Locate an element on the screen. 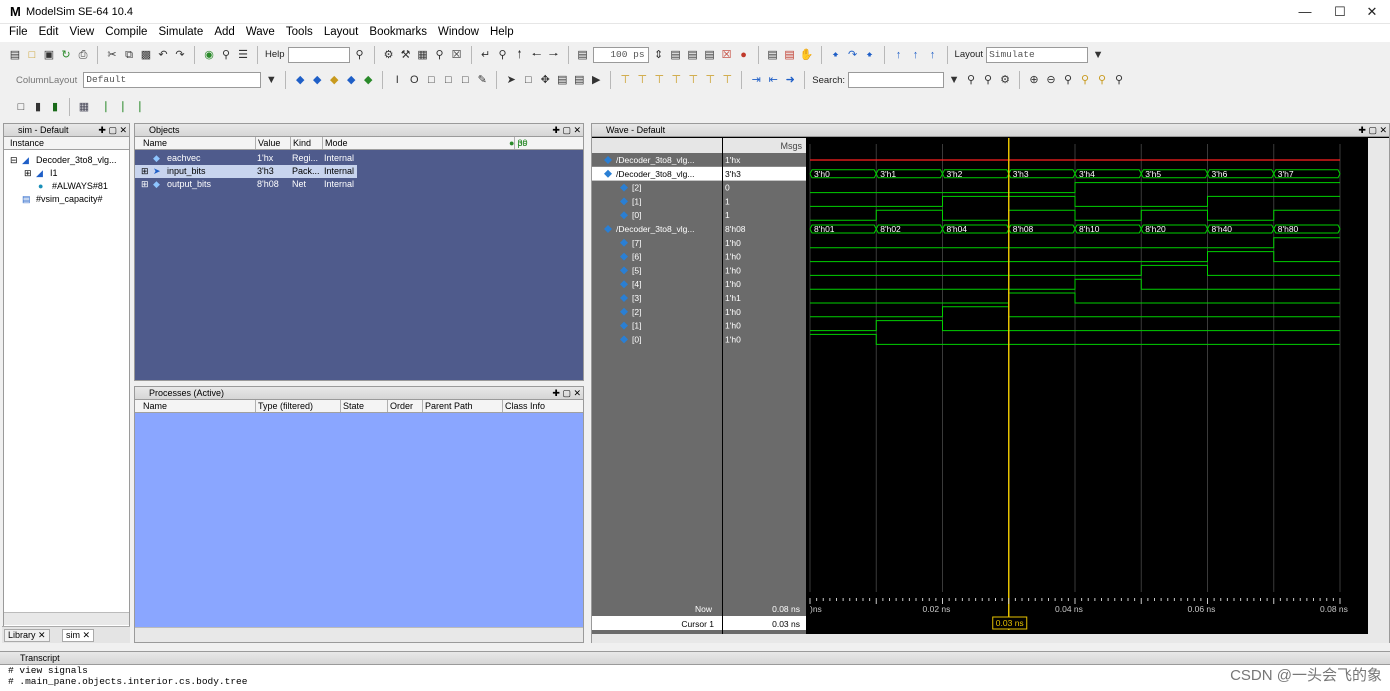 The image size is (1390, 691). column-layout-select: Default is located at coordinates (172, 80).